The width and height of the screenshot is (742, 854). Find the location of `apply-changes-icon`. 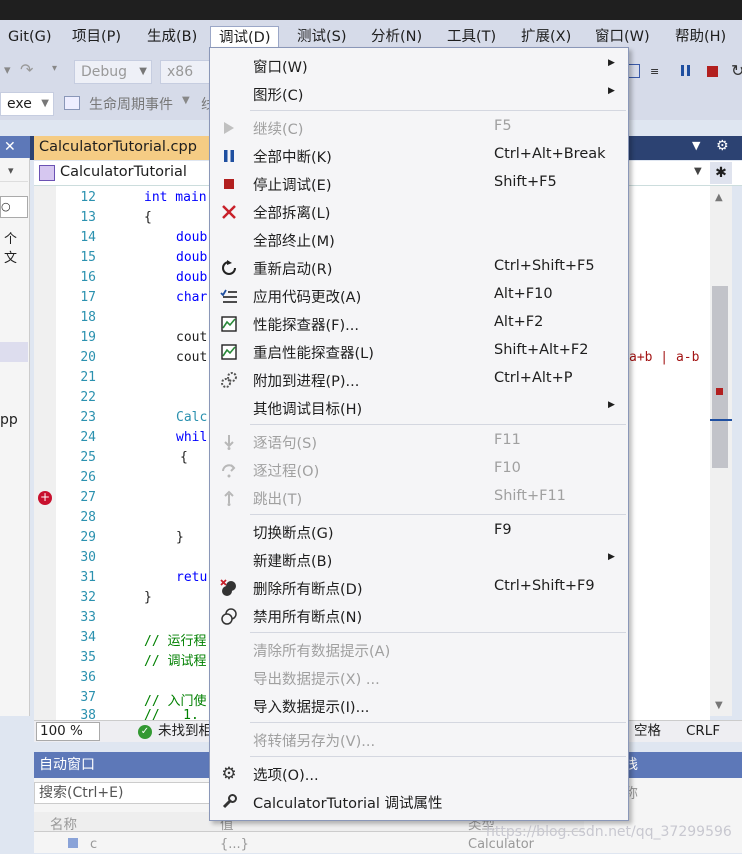

apply-changes-icon is located at coordinates (229, 296).